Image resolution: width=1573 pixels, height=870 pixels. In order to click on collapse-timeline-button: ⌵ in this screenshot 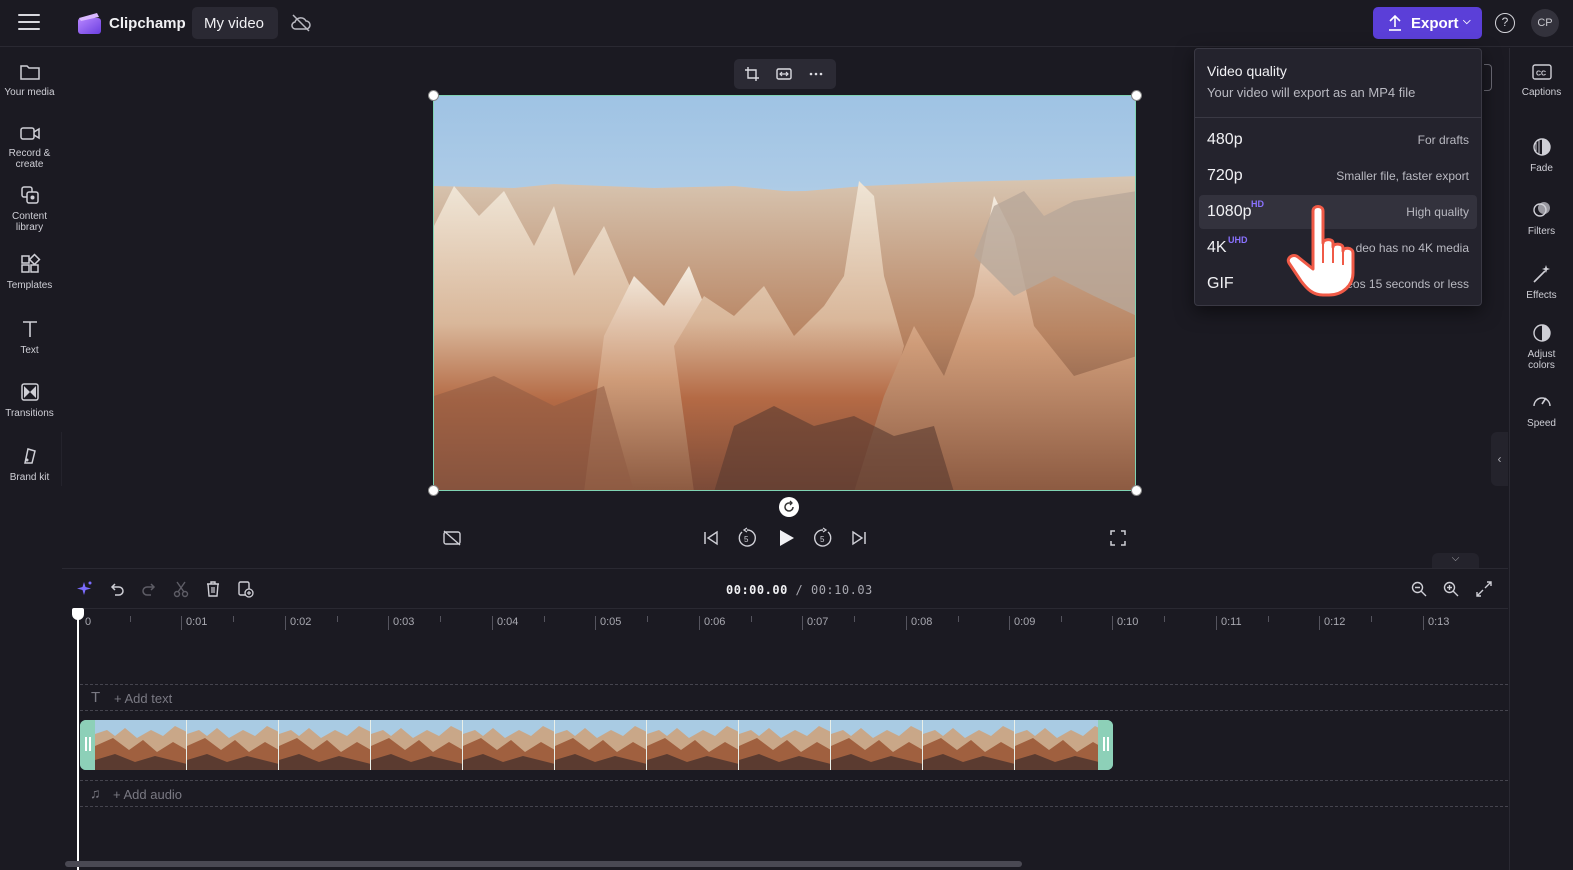, I will do `click(1455, 560)`.